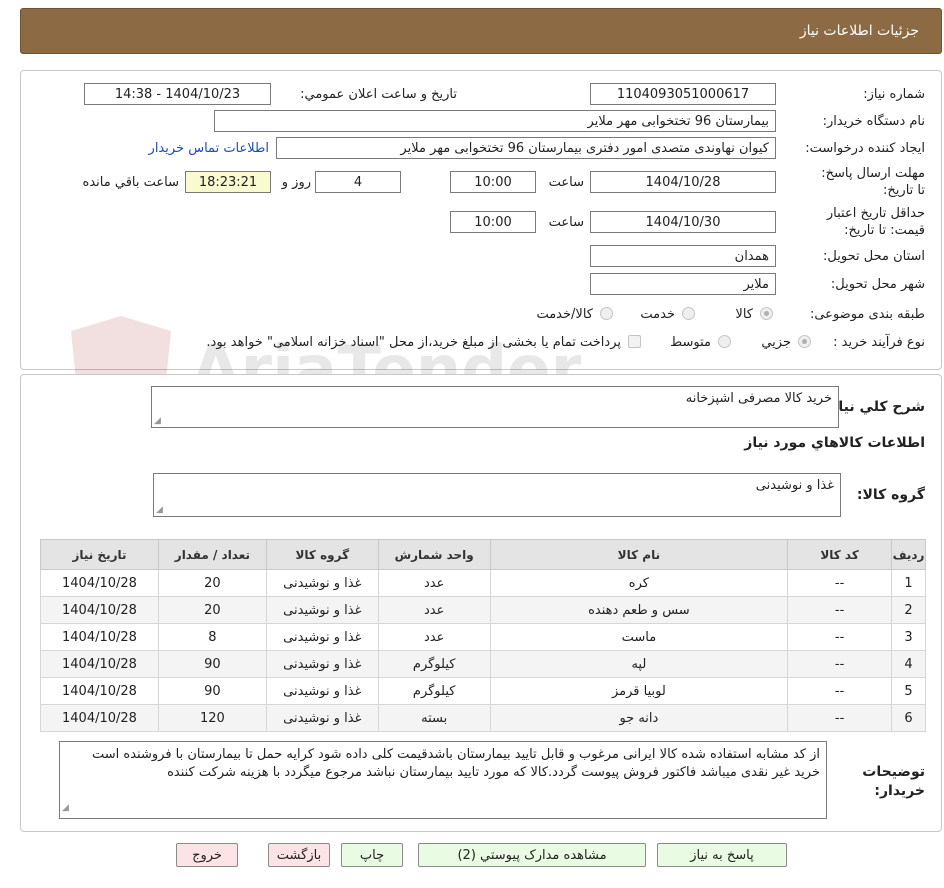 This screenshot has width=944, height=888. I want to click on buyer-notes-label: توضیحات خریدار:, so click(893, 781).